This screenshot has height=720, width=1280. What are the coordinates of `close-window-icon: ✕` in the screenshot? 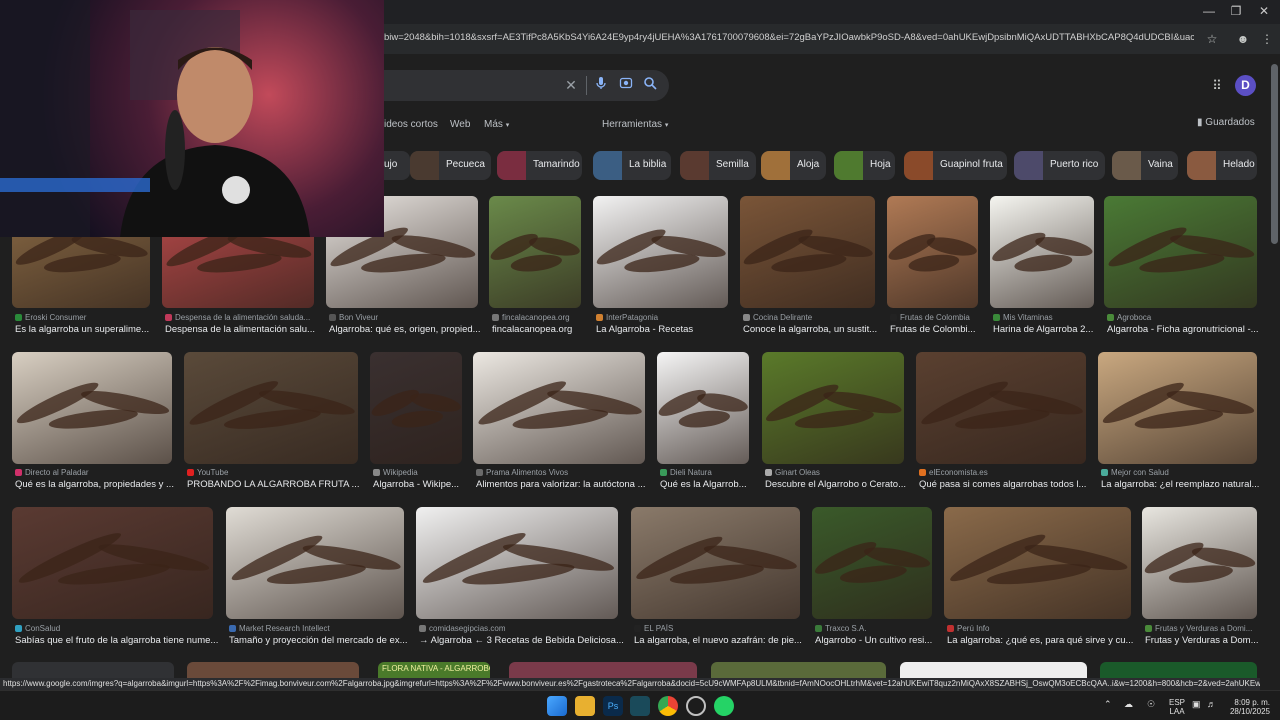 It's located at (1264, 11).